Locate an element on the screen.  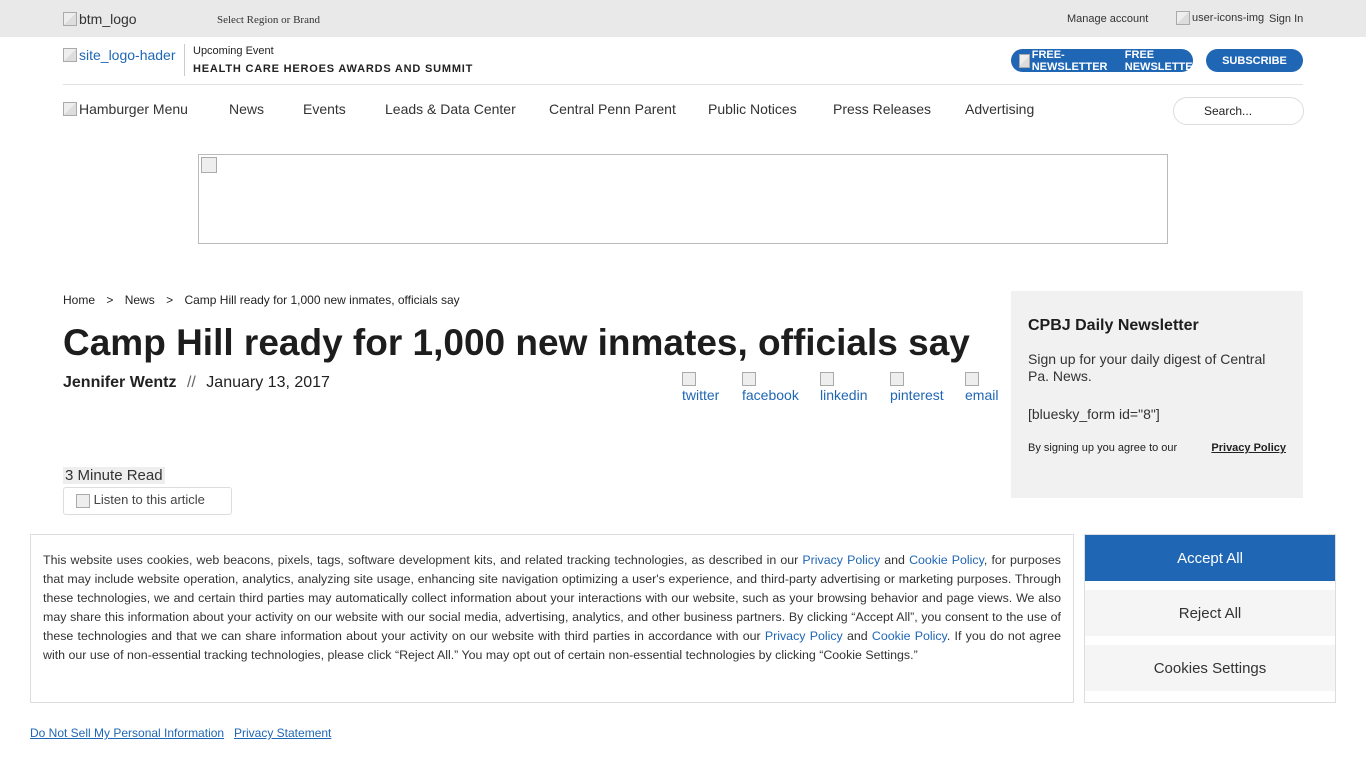
user-icon-image is located at coordinates (1183, 18).